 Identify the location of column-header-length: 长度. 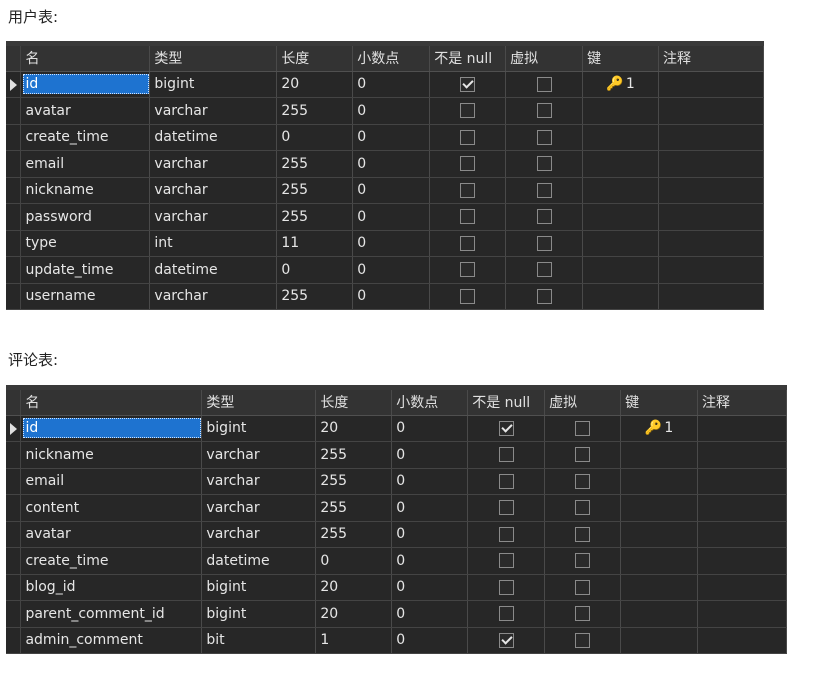
(354, 403).